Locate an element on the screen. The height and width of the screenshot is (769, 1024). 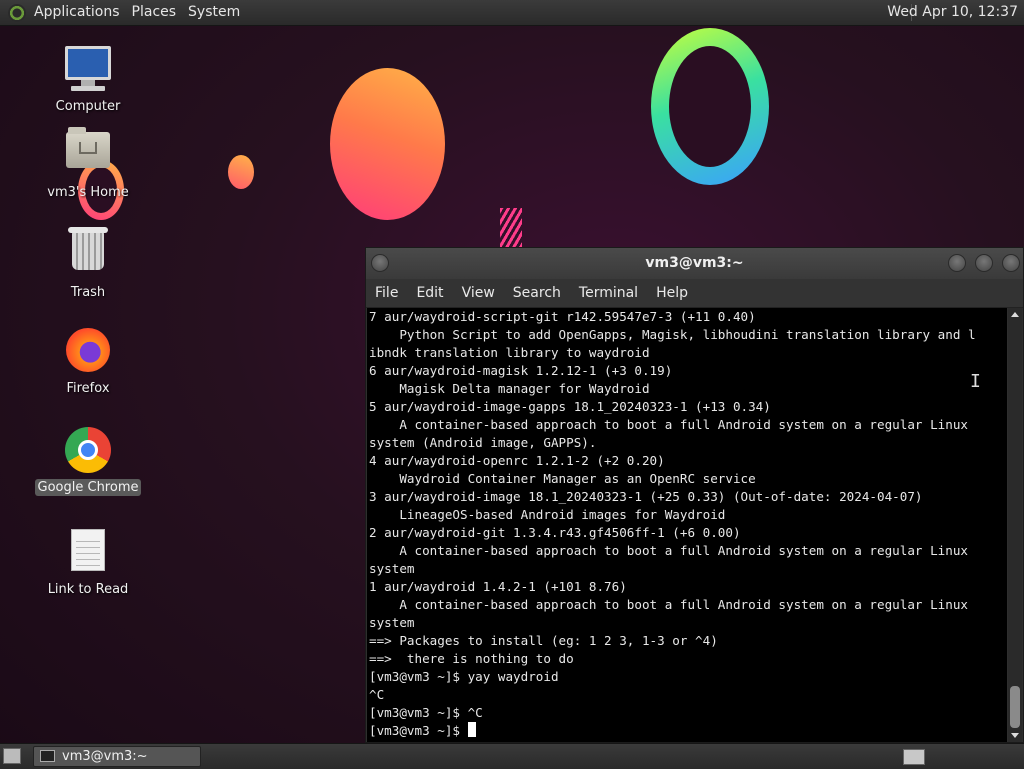
terminal-line: system (Android image, GAPPS). is located at coordinates (483, 442).